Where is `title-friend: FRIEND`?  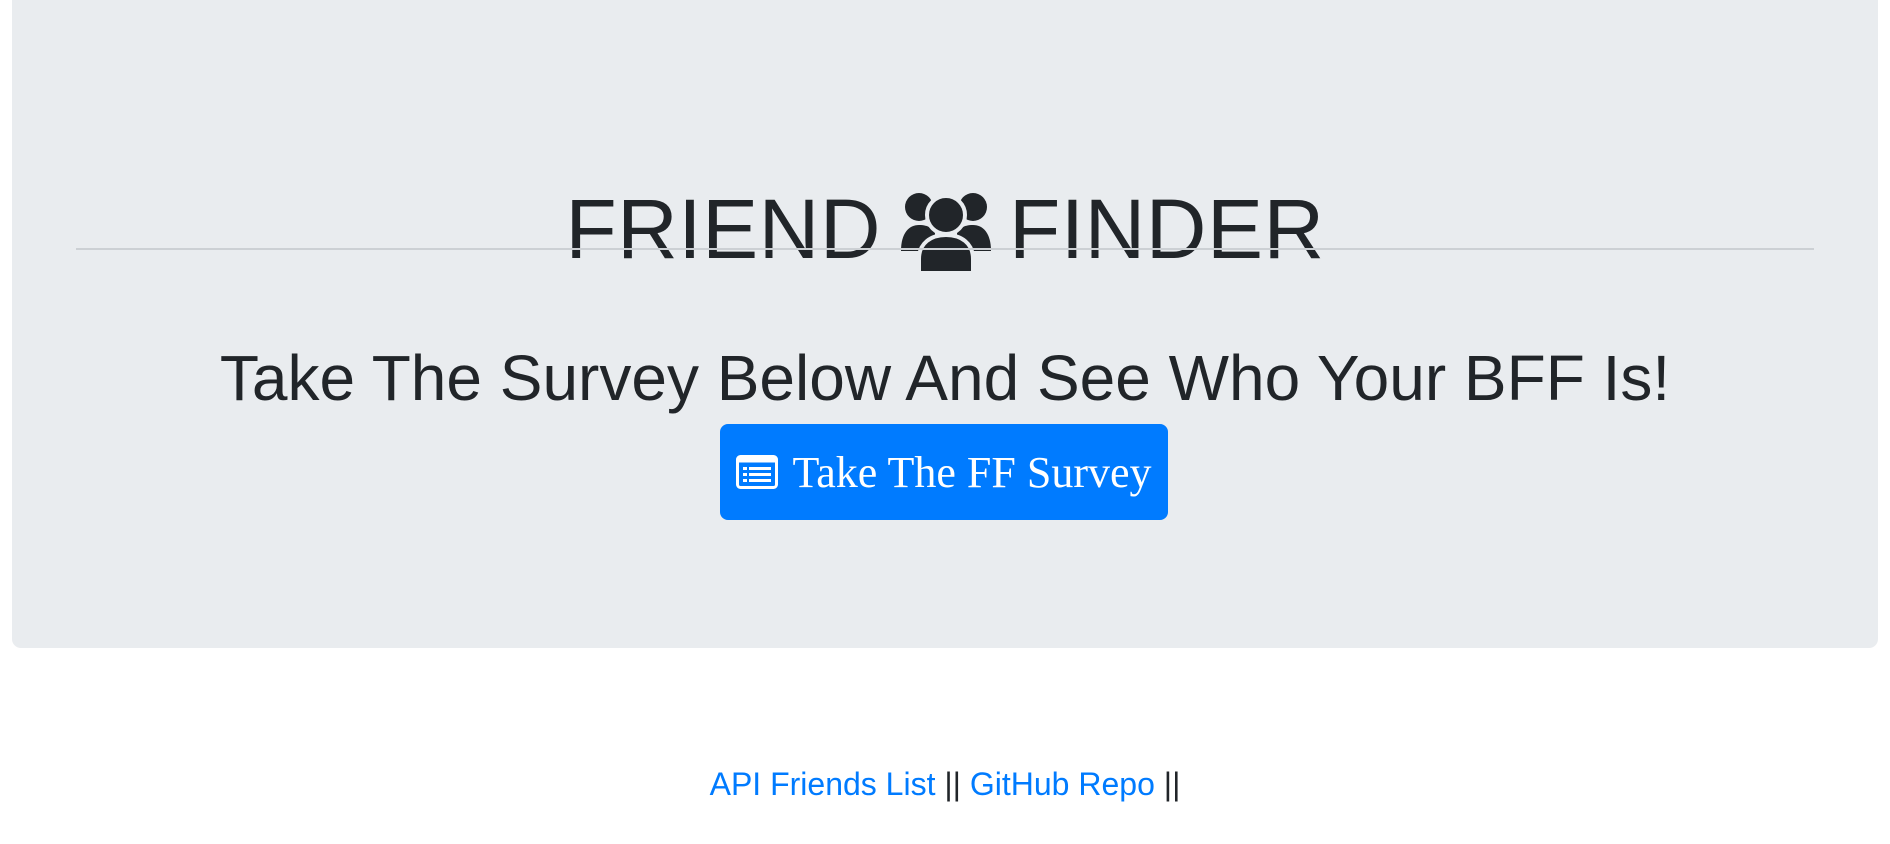 title-friend: FRIEND is located at coordinates (723, 228).